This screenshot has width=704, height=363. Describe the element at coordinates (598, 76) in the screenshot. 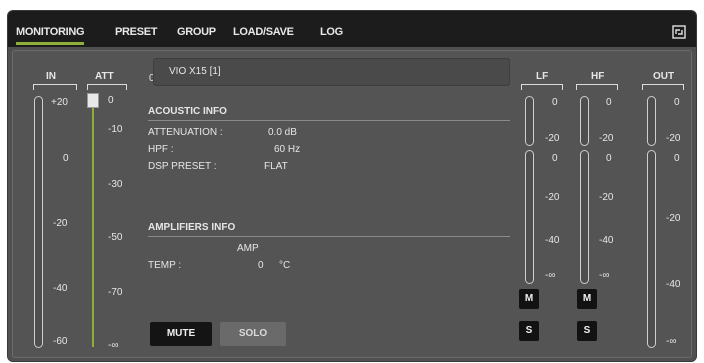

I see `hf-meter-label: HF` at that location.